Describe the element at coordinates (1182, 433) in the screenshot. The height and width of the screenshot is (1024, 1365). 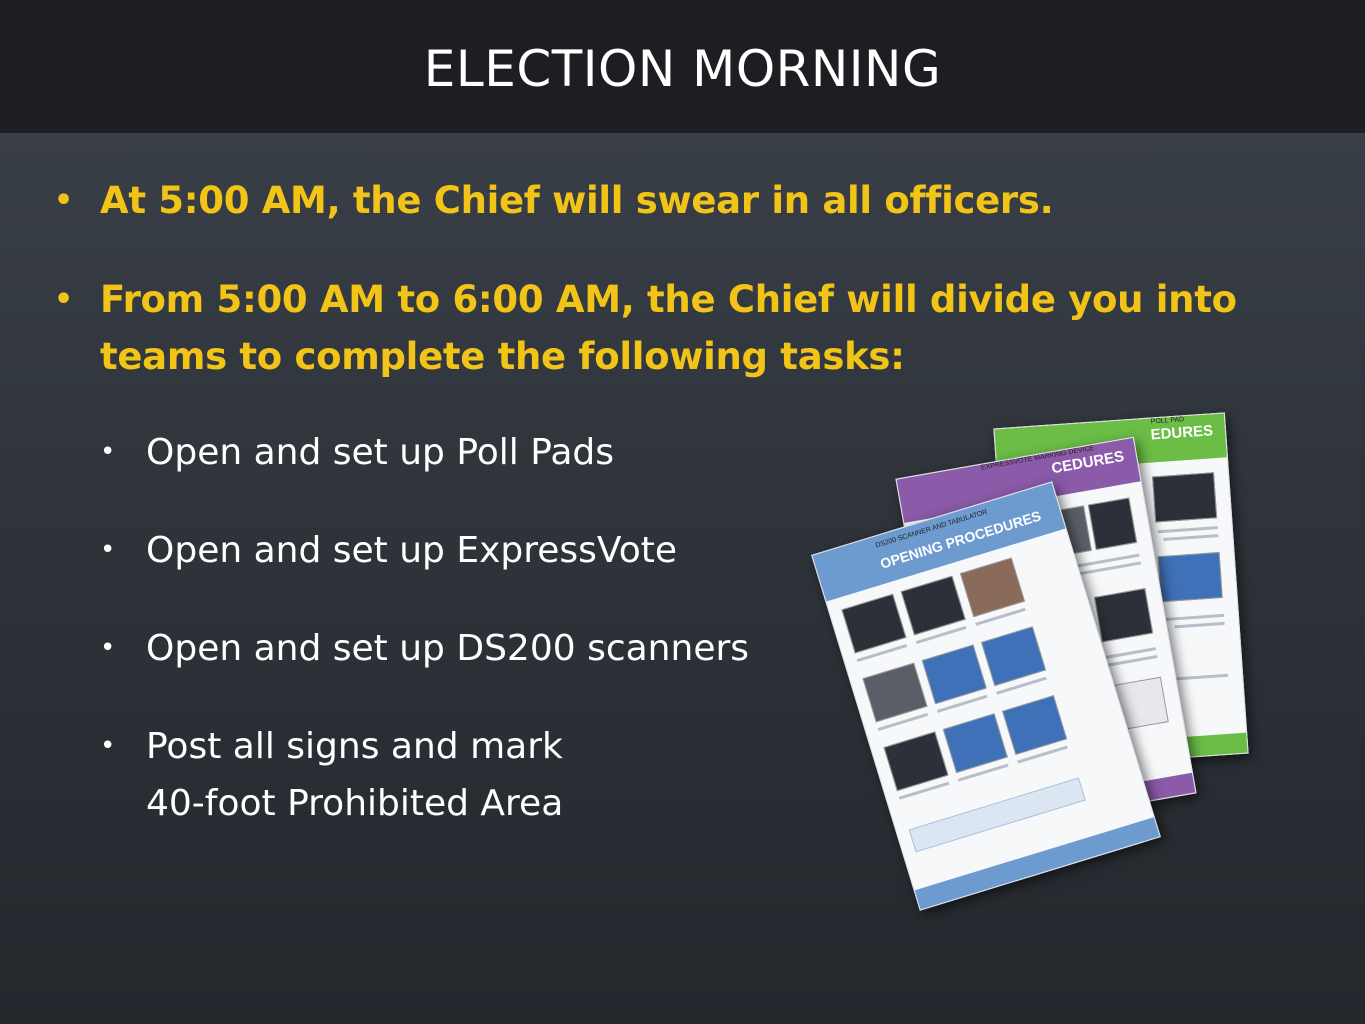
I see `document-header-label: EDURES` at that location.